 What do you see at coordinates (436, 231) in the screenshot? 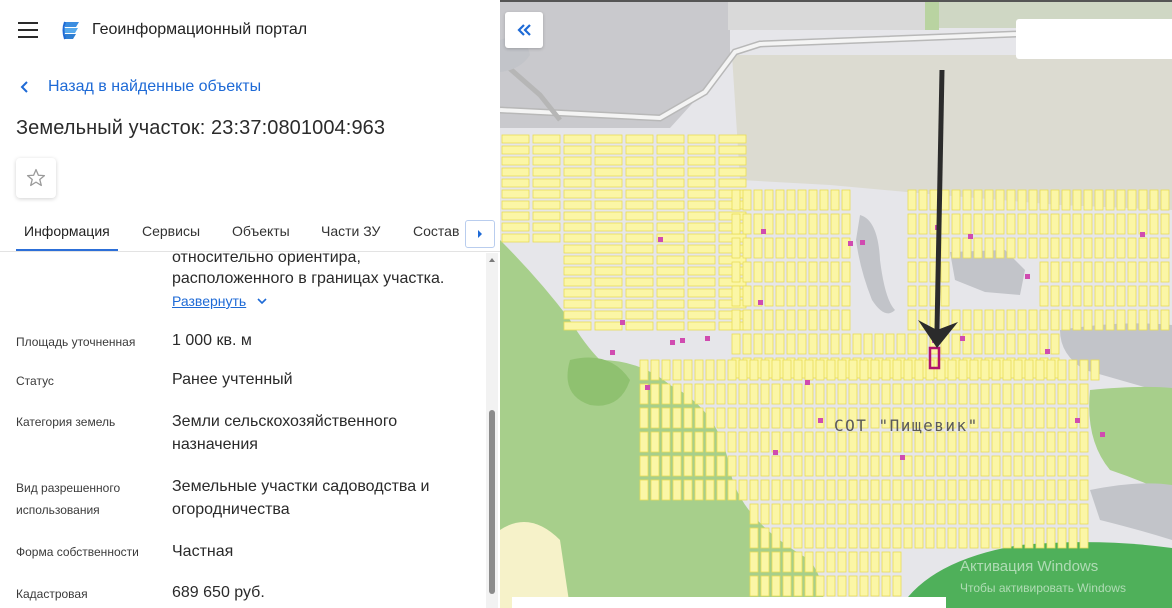
I see `tab-composition: Состав` at bounding box center [436, 231].